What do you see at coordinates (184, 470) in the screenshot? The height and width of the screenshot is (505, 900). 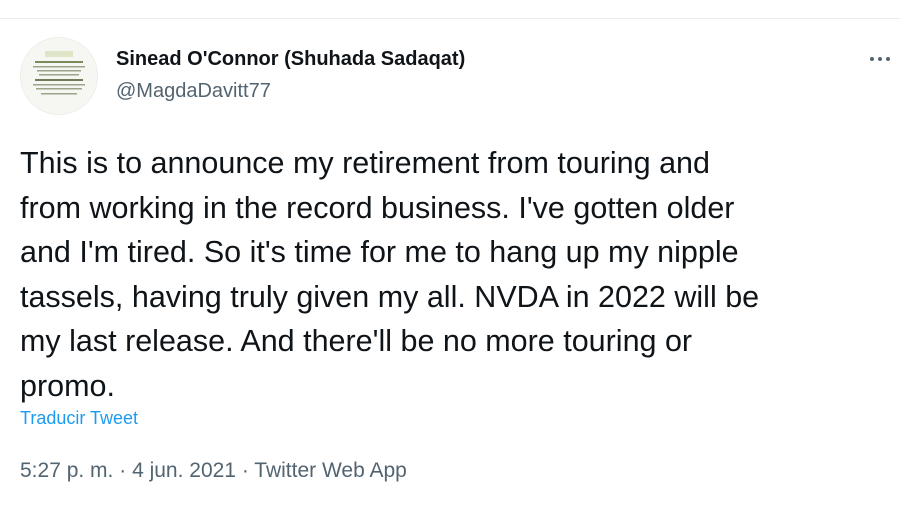 I see `tweet-date: 4 jun. 2021` at bounding box center [184, 470].